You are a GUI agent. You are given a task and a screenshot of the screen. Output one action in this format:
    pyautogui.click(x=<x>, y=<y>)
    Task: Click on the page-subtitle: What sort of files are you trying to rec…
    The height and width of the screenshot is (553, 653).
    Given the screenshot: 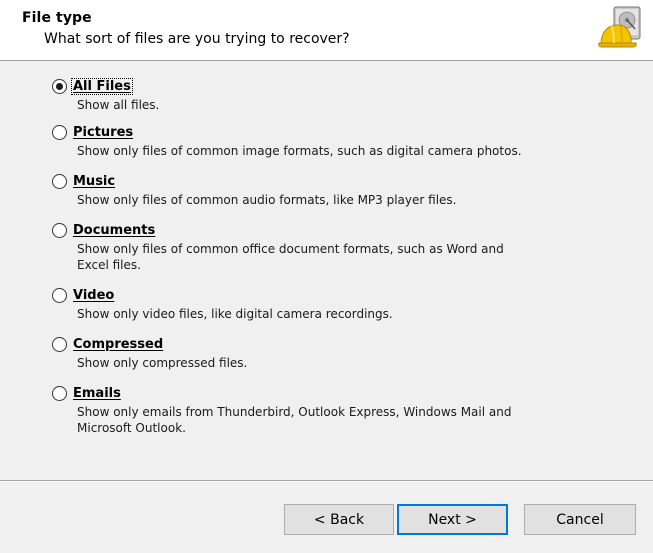 What is the action you would take?
    pyautogui.click(x=197, y=39)
    